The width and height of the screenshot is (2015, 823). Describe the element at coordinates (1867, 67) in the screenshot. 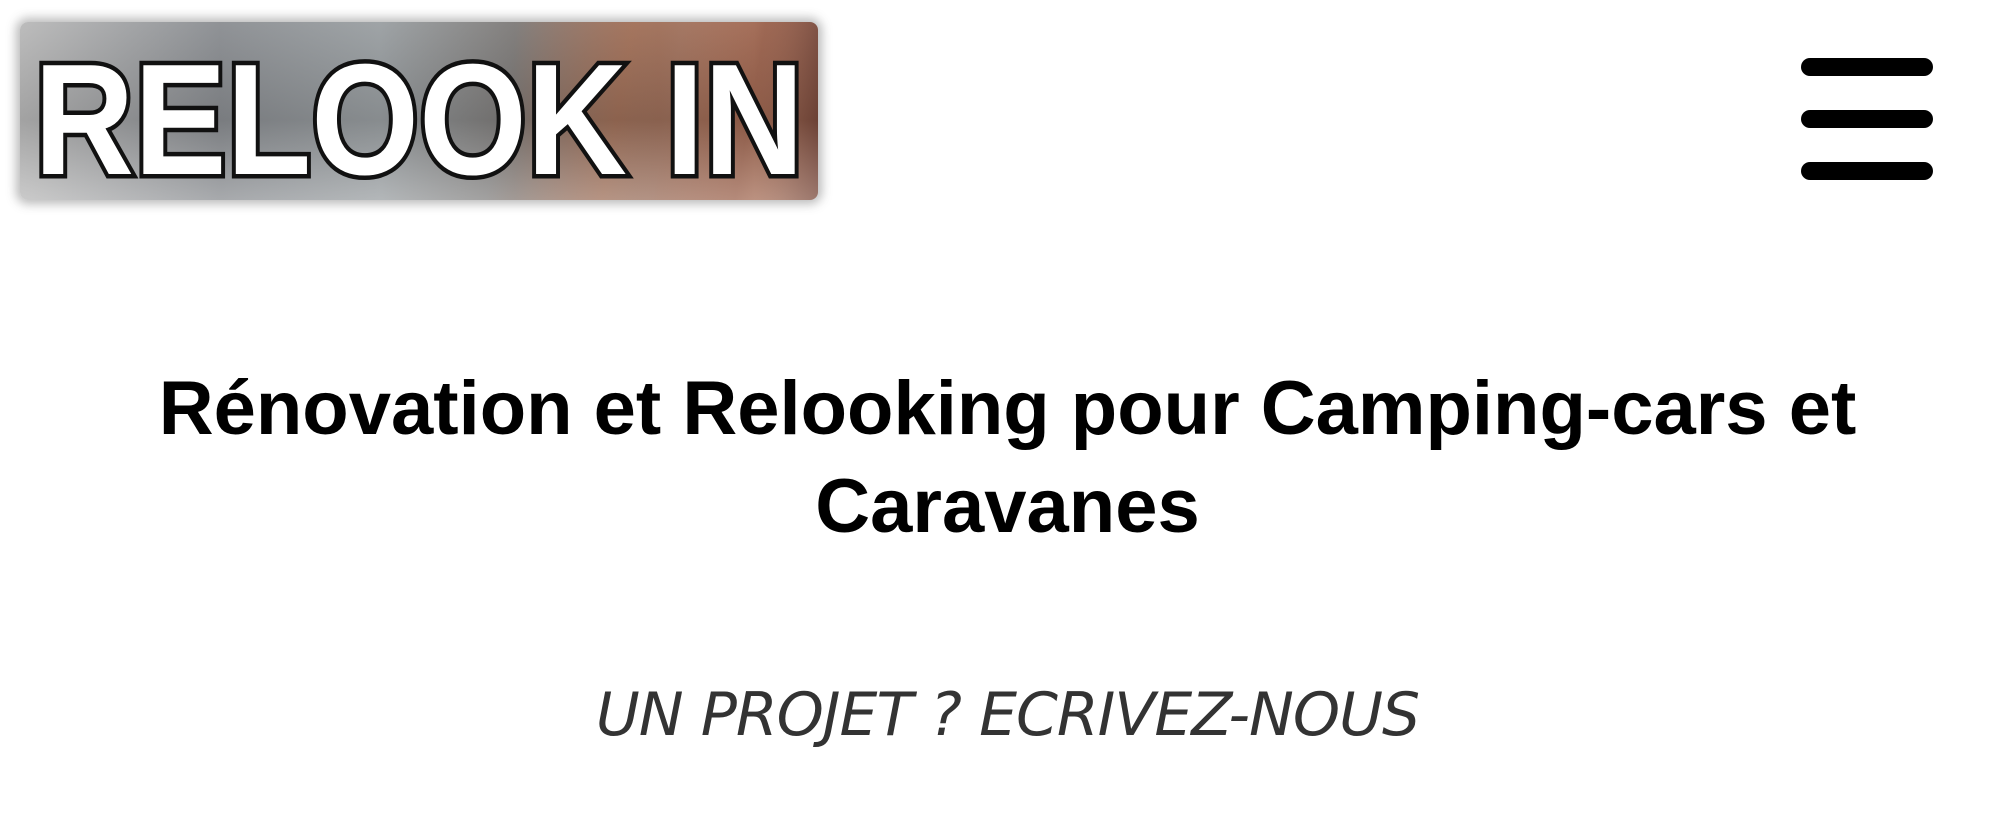

I see `menu-icon-bar-top` at that location.